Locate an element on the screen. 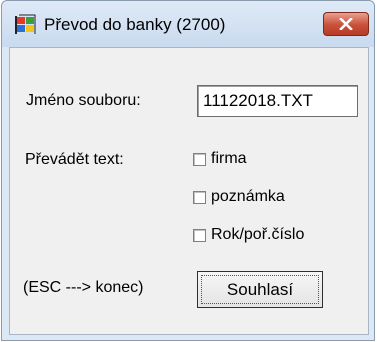 The height and width of the screenshot is (342, 377). title-bar: Převod do banky (2700) is located at coordinates (188, 24).